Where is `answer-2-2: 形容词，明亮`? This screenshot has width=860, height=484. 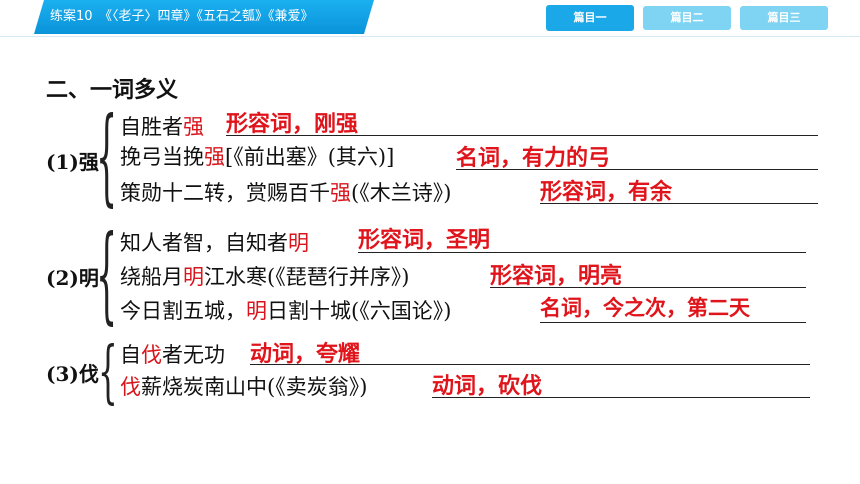 answer-2-2: 形容词，明亮 is located at coordinates (556, 276).